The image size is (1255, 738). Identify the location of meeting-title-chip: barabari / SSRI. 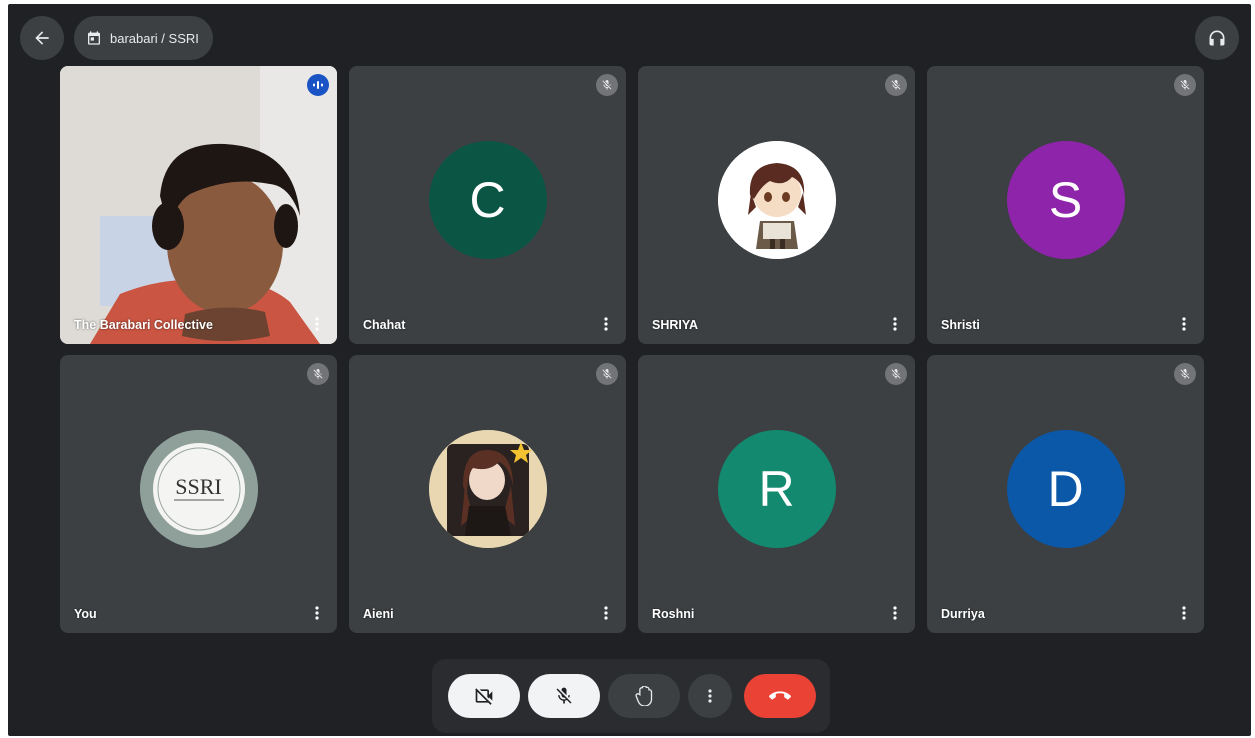
(143, 38).